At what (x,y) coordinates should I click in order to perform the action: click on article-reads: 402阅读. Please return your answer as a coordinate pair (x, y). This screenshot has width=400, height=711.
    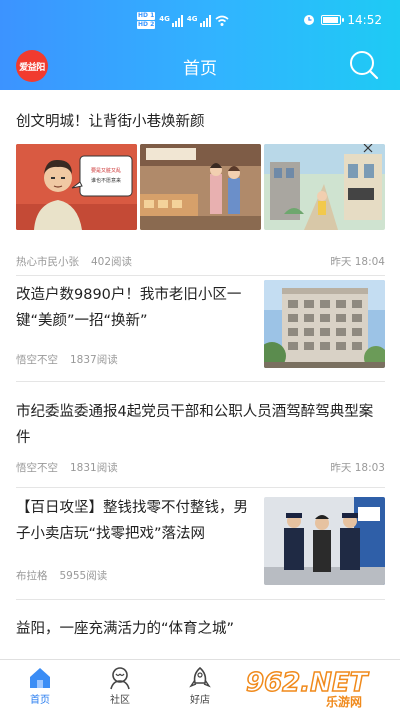
    Looking at the image, I should click on (112, 262).